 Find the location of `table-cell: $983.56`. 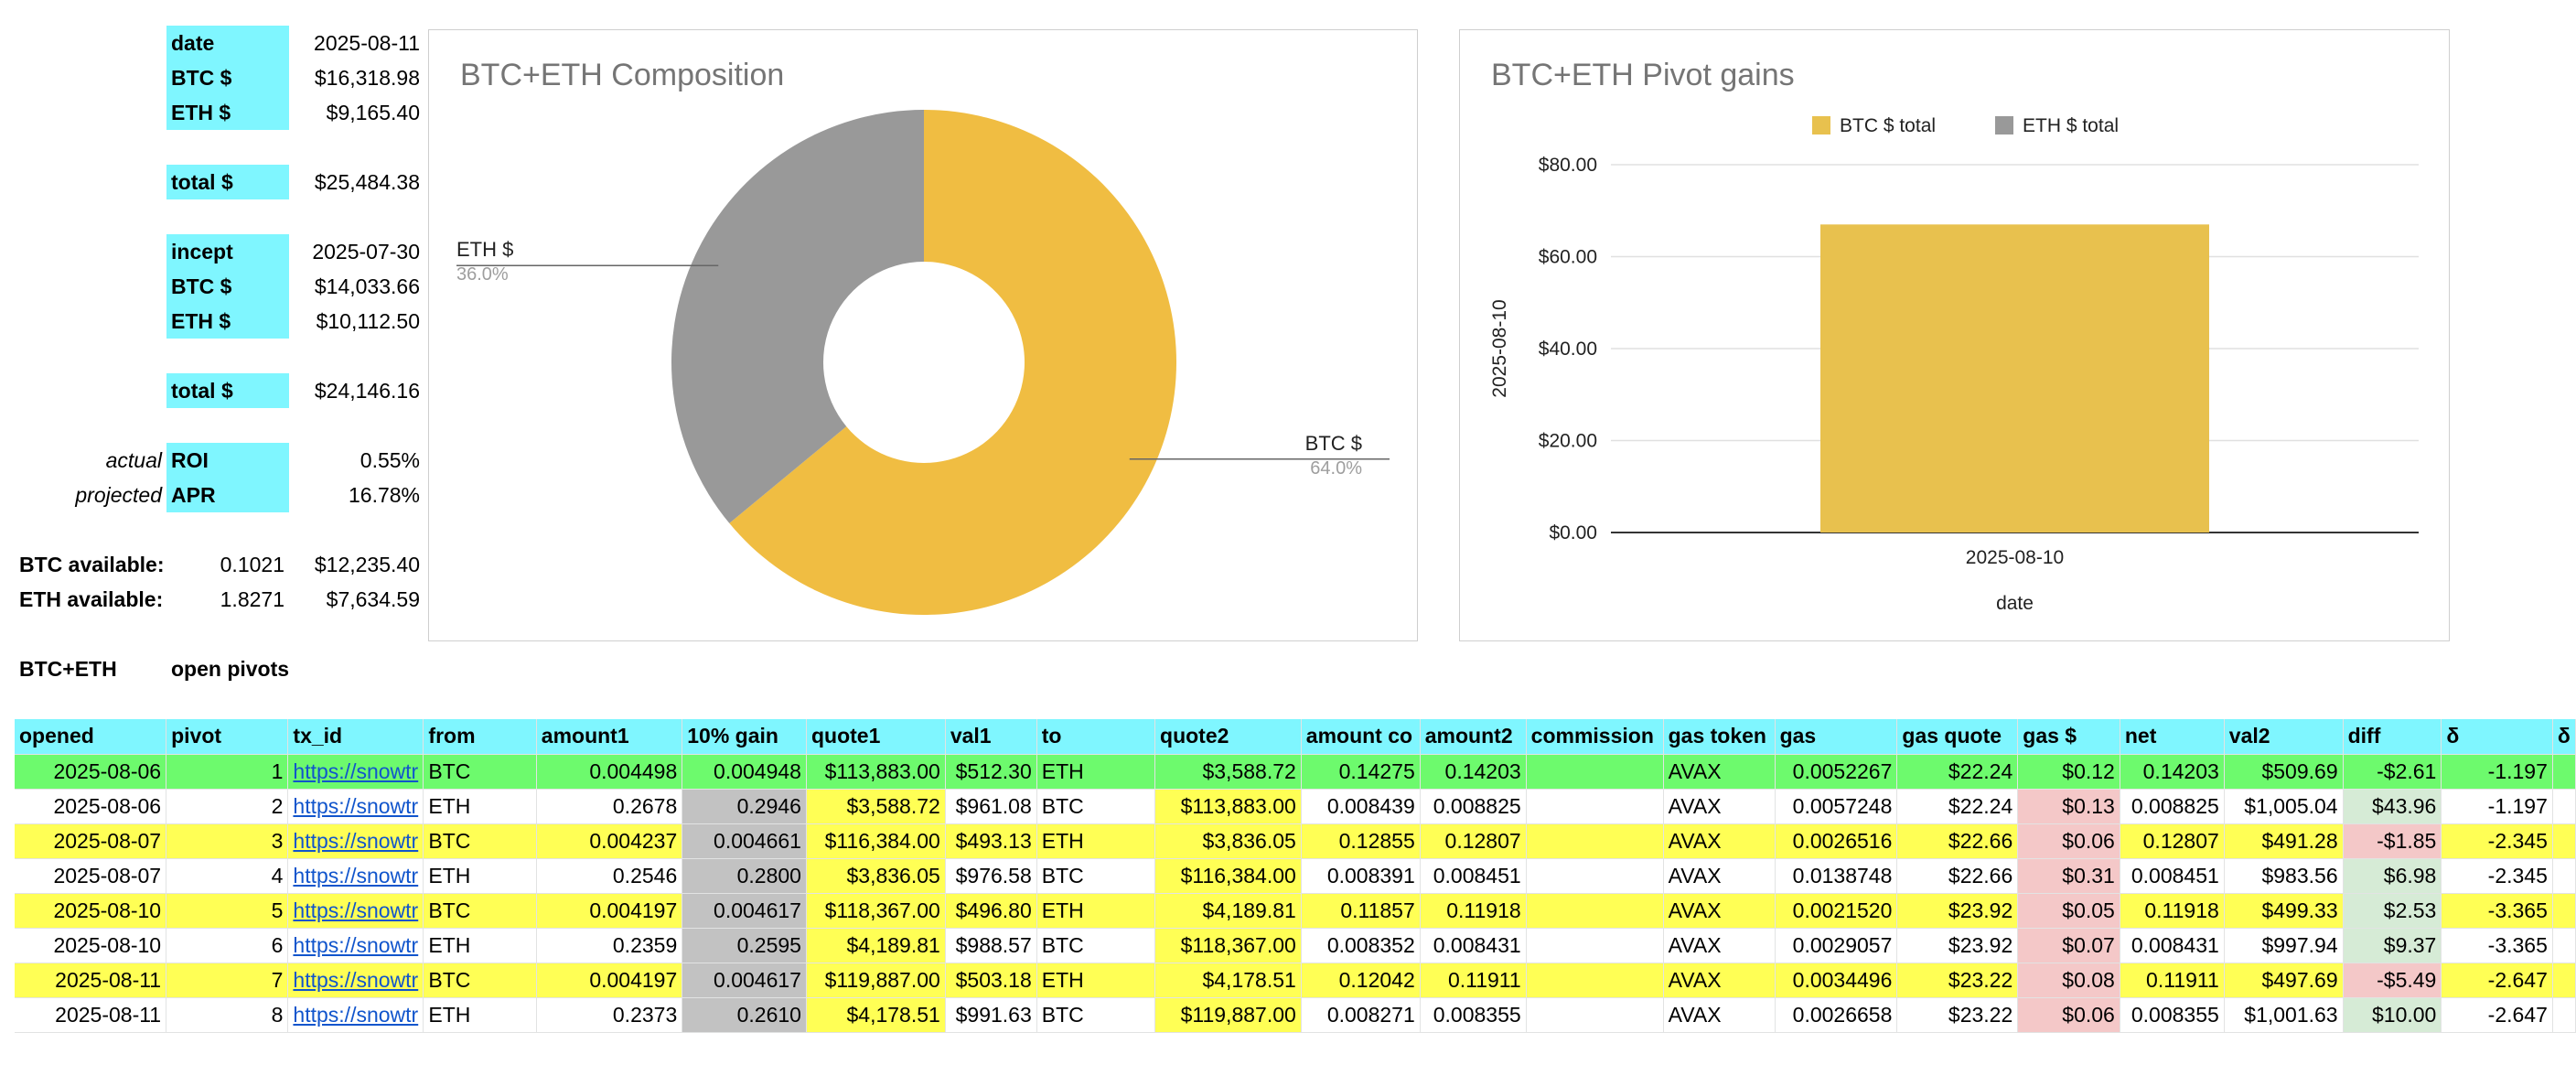

table-cell: $983.56 is located at coordinates (2284, 876).